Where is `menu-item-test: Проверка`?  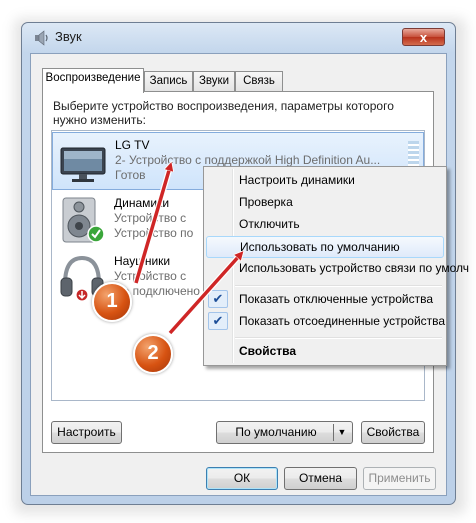
menu-item-test: Проверка is located at coordinates (325, 203).